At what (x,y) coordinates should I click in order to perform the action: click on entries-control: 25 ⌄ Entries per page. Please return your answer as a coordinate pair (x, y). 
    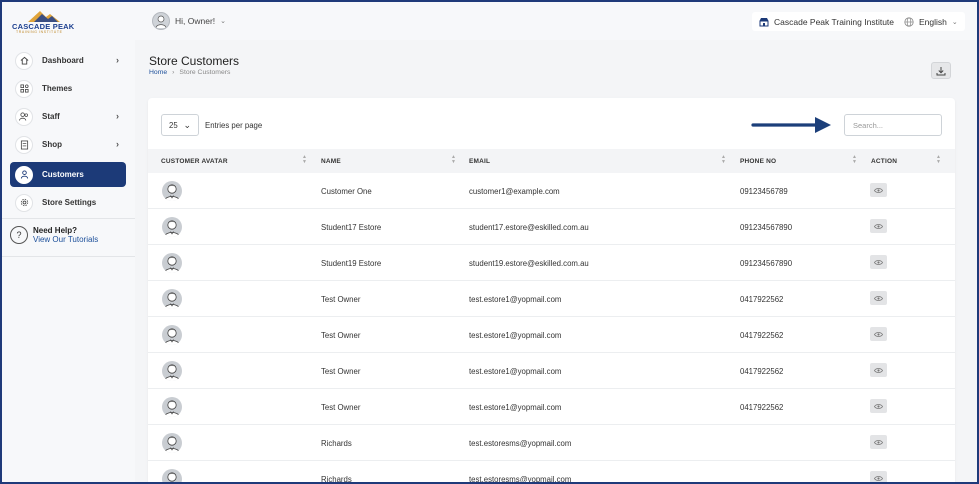
    Looking at the image, I should click on (211, 125).